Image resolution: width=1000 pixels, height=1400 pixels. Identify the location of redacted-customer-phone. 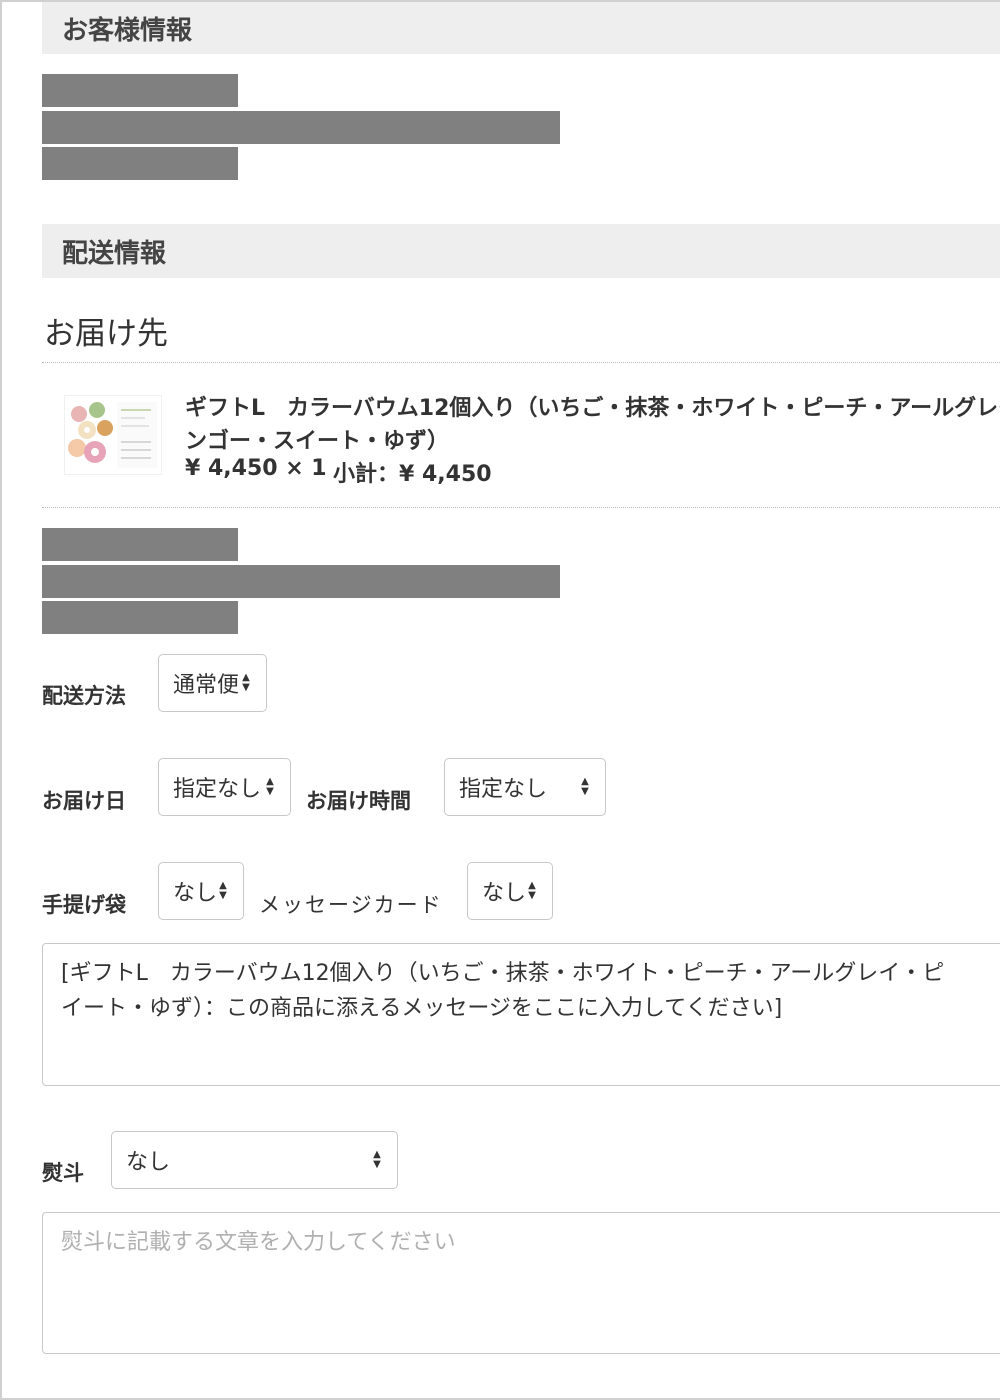
(140, 163).